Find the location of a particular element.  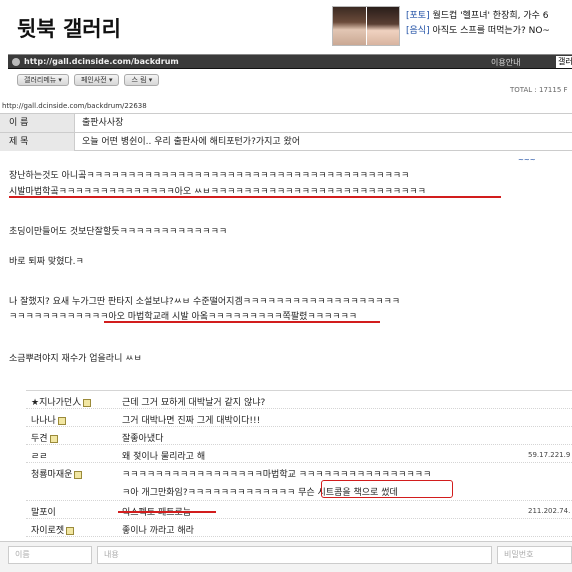

help-link: 이용안내 is located at coordinates (505, 62).